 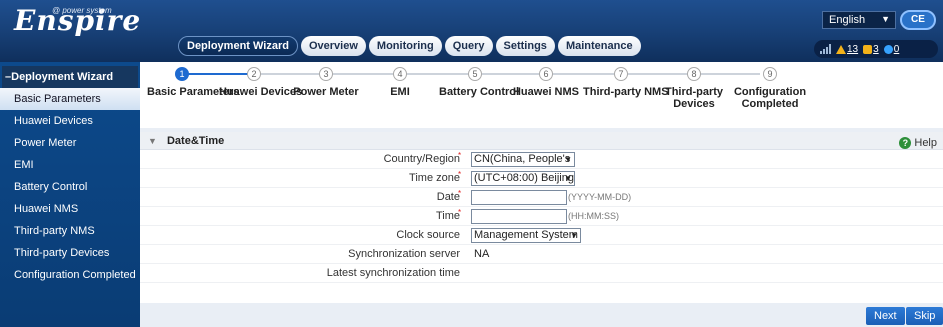 I want to click on wizard-step-8: 8 Third-party Devices, so click(x=694, y=88).